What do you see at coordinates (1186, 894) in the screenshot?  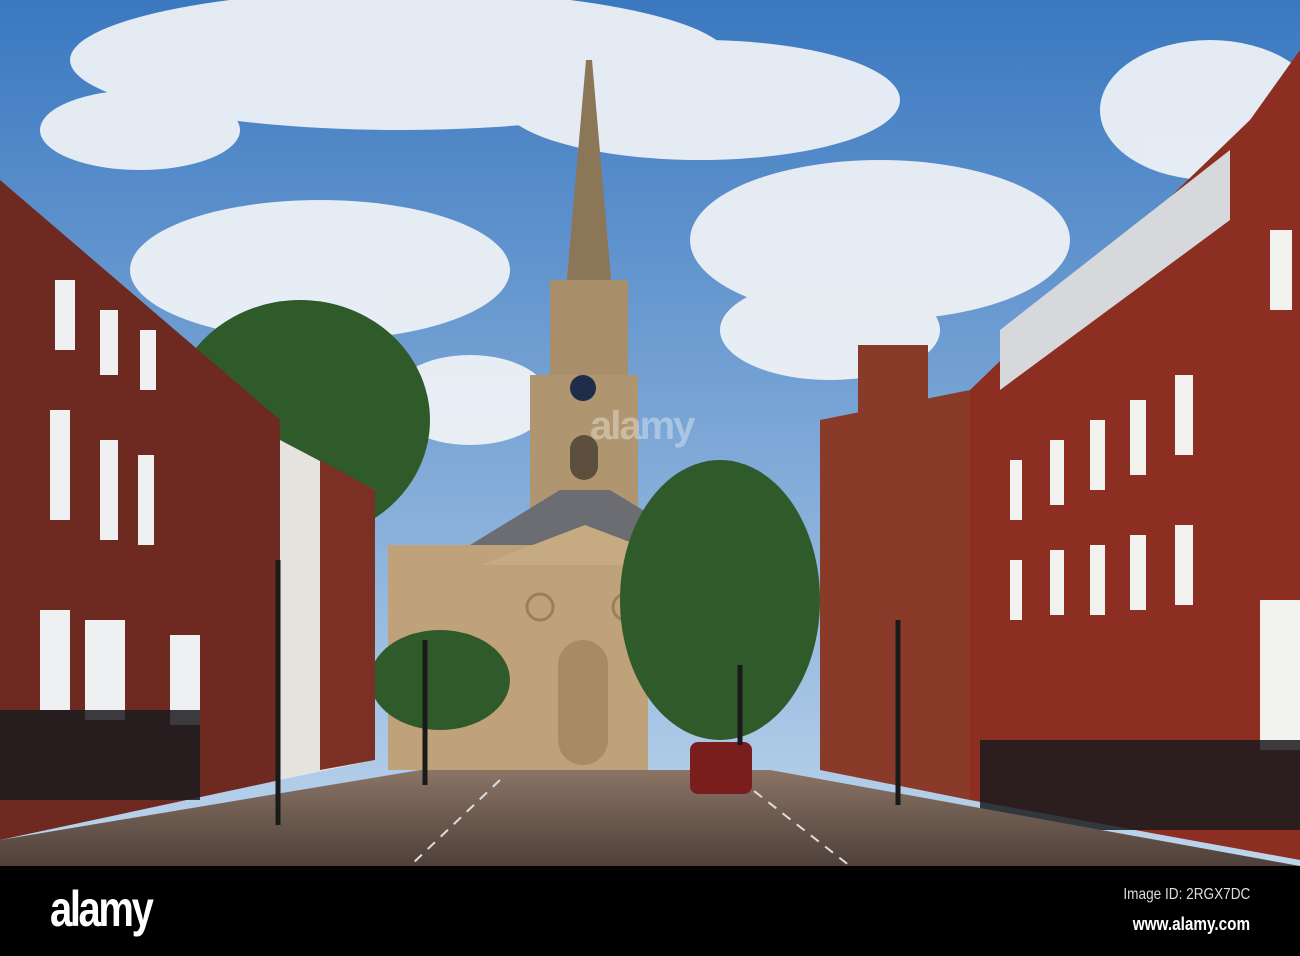 I see `image-id: Image ID: 2RGX7DC` at bounding box center [1186, 894].